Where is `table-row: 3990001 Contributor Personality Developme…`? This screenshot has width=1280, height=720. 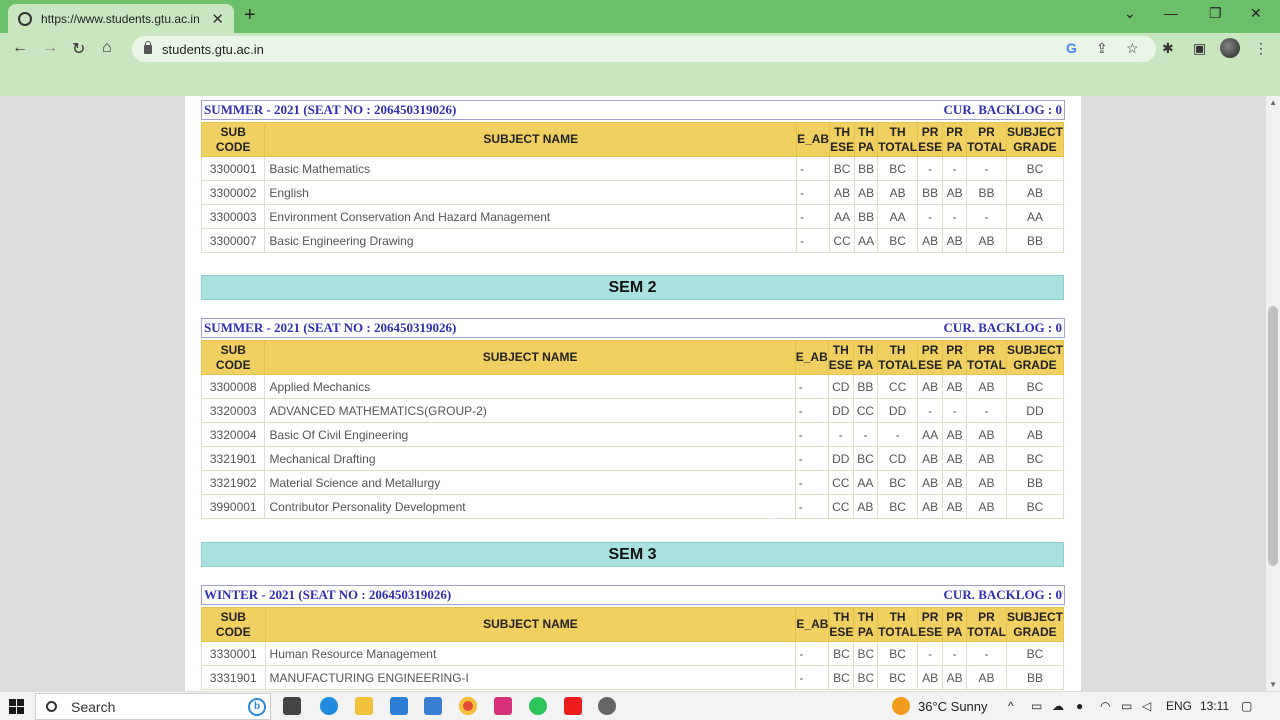
table-row: 3990001 Contributor Personality Developme… is located at coordinates (632, 506).